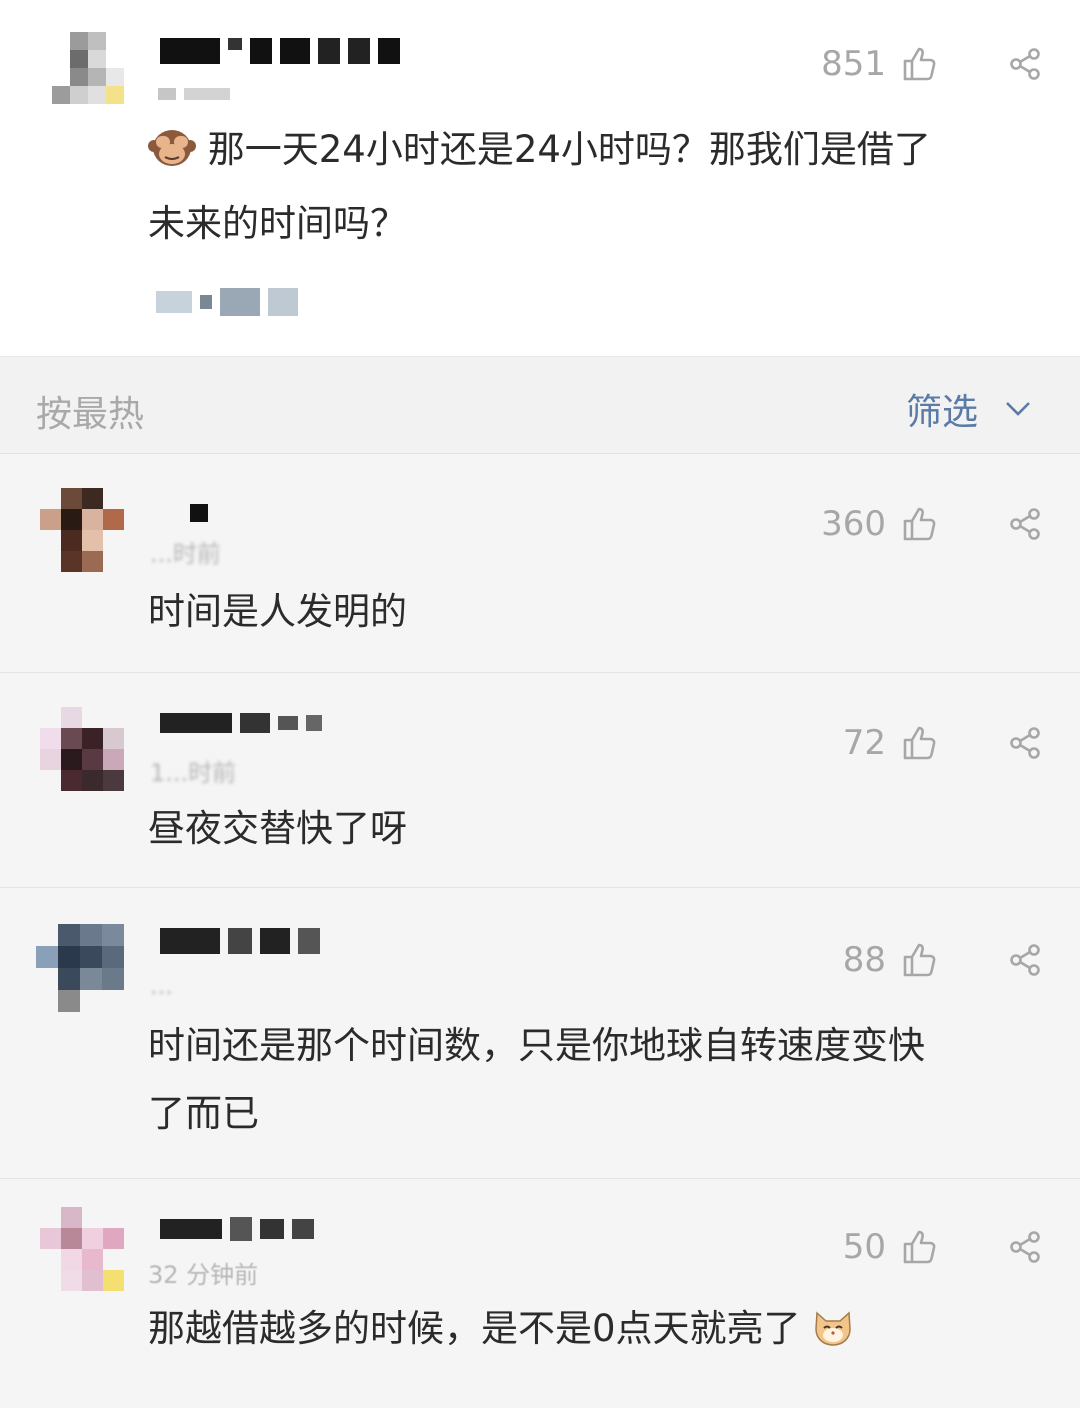 This screenshot has height=1408, width=1080. Describe the element at coordinates (853, 524) in the screenshot. I see `like-count: 360` at that location.